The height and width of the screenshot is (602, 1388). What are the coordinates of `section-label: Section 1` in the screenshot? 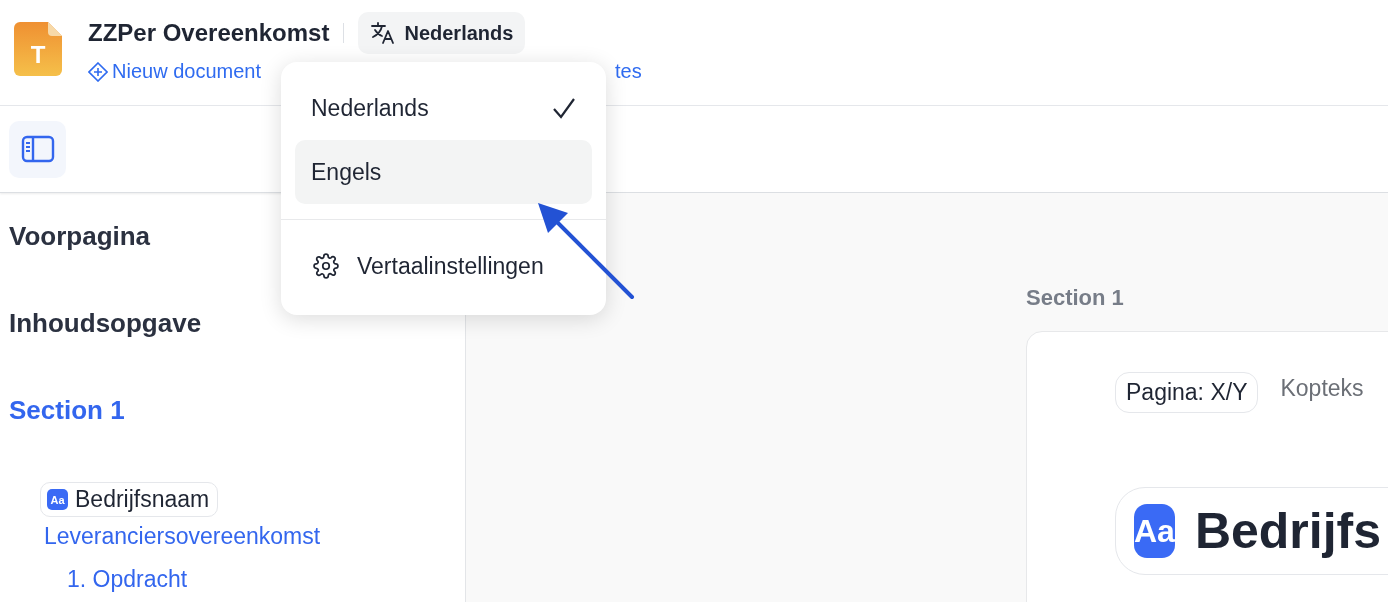 It's located at (1075, 298).